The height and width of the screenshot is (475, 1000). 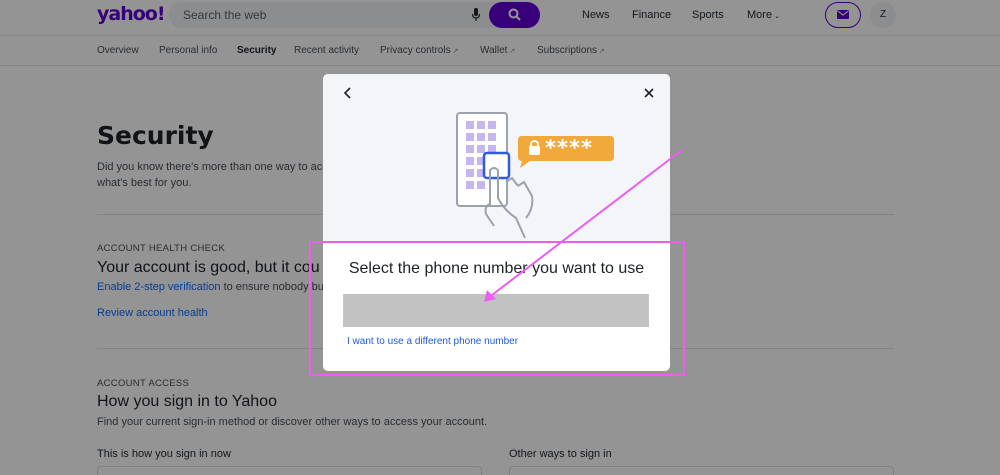 I want to click on highlight-box, so click(x=497, y=308).